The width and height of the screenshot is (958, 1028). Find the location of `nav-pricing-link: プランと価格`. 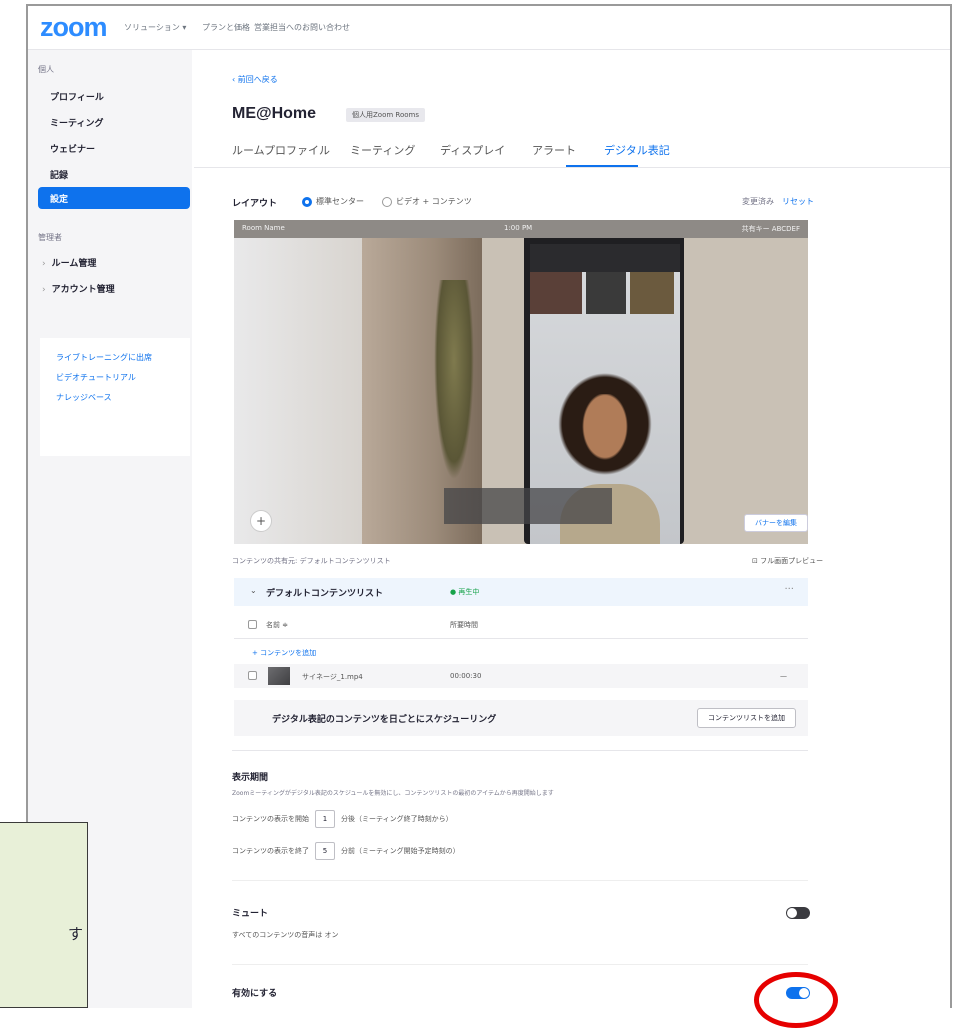

nav-pricing-link: プランと価格 is located at coordinates (226, 27).